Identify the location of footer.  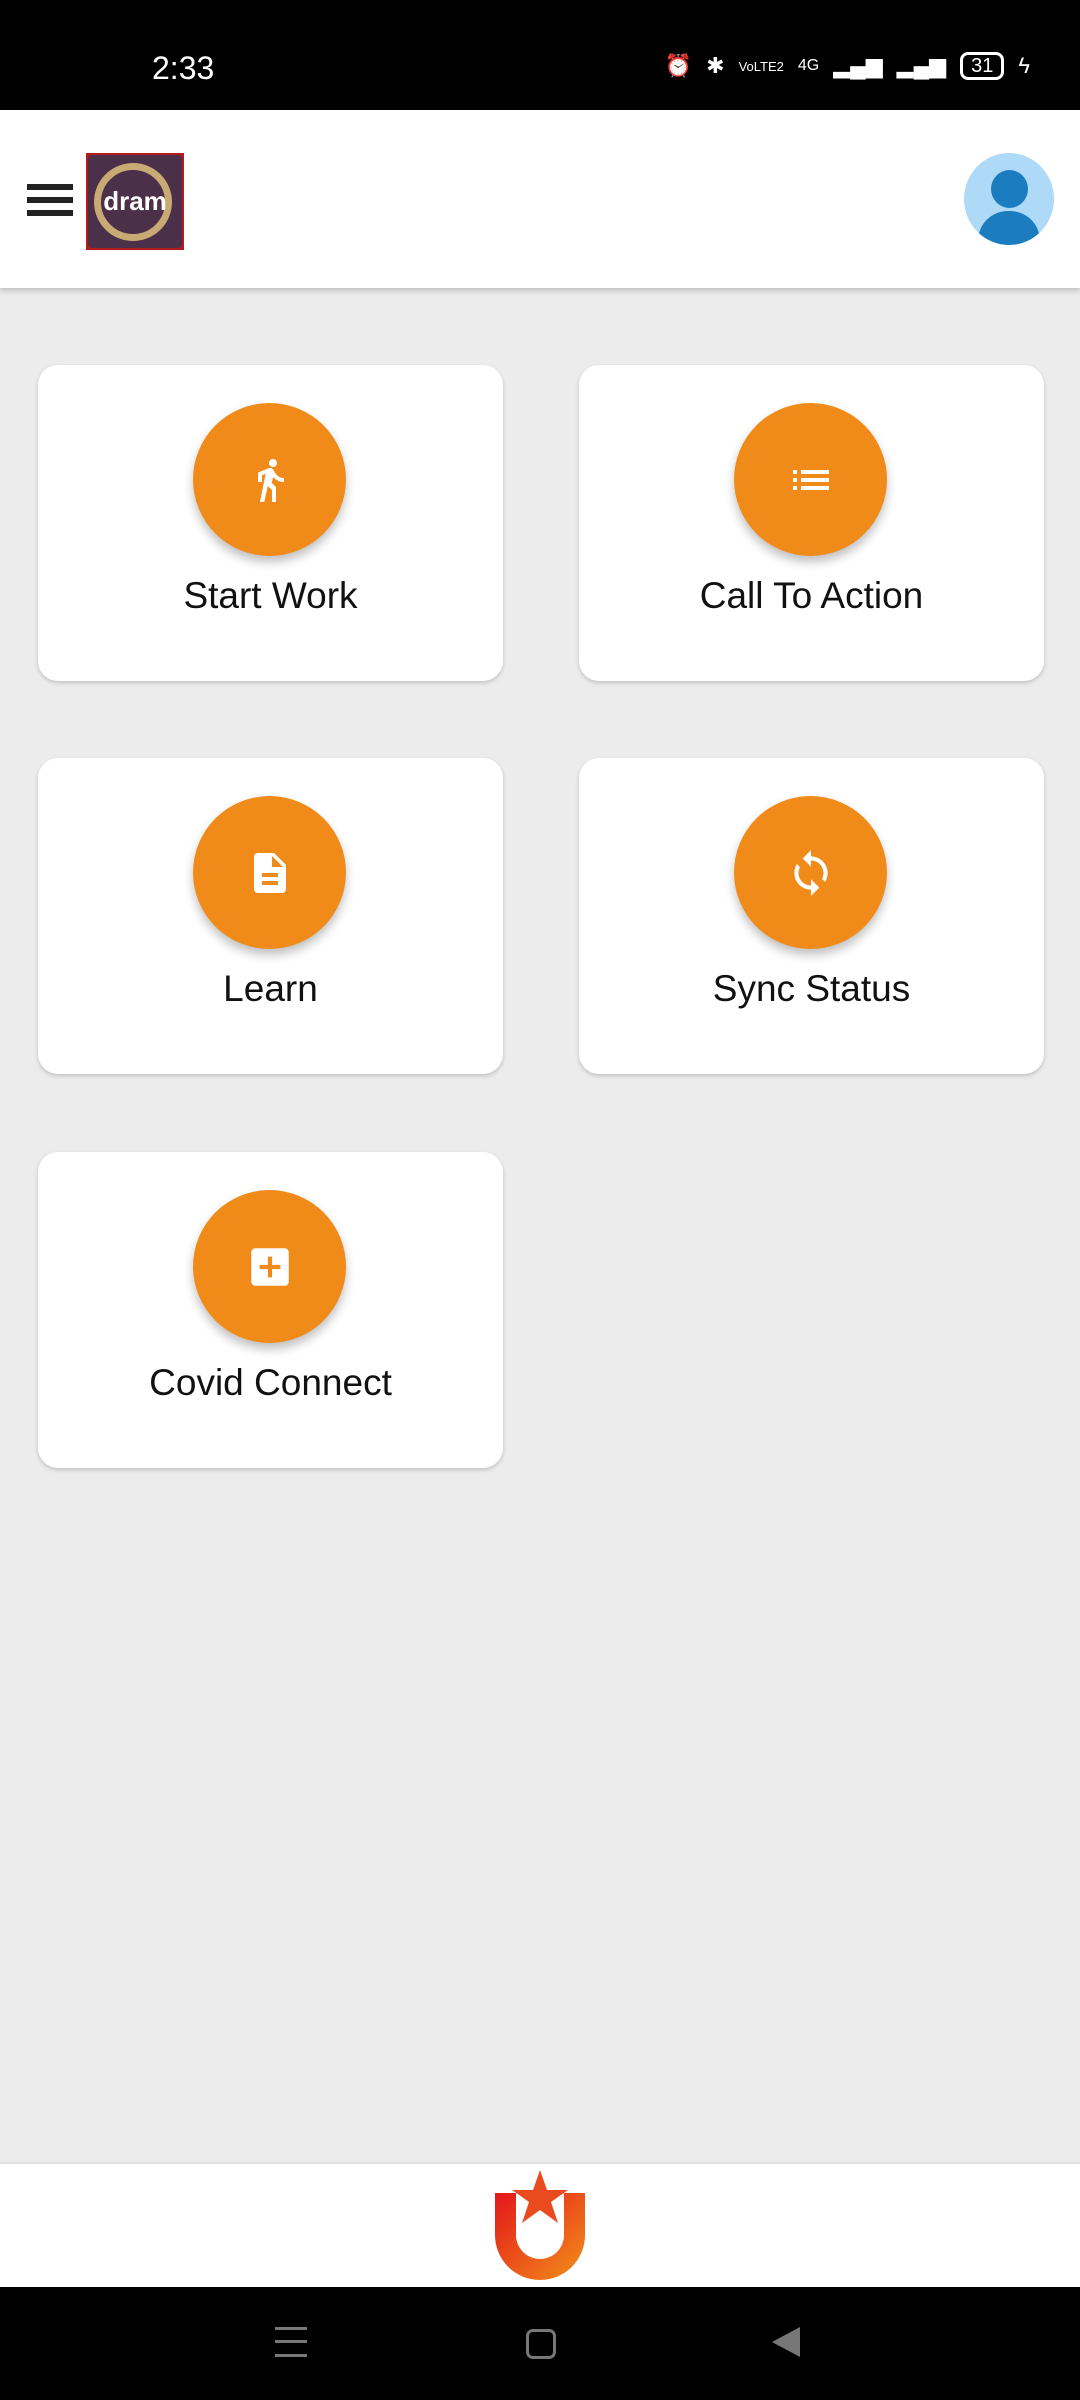
(540, 2224).